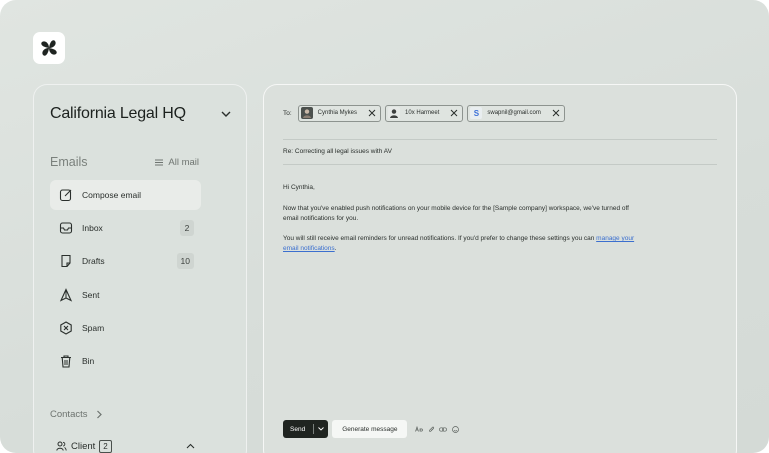 The width and height of the screenshot is (769, 453). I want to click on format-toolbar, so click(437, 429).